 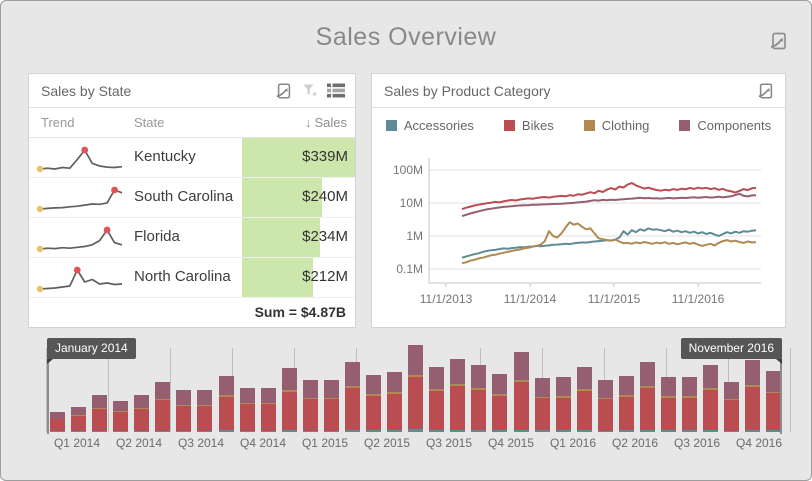 What do you see at coordinates (157, 236) in the screenshot?
I see `state-name: Florida` at bounding box center [157, 236].